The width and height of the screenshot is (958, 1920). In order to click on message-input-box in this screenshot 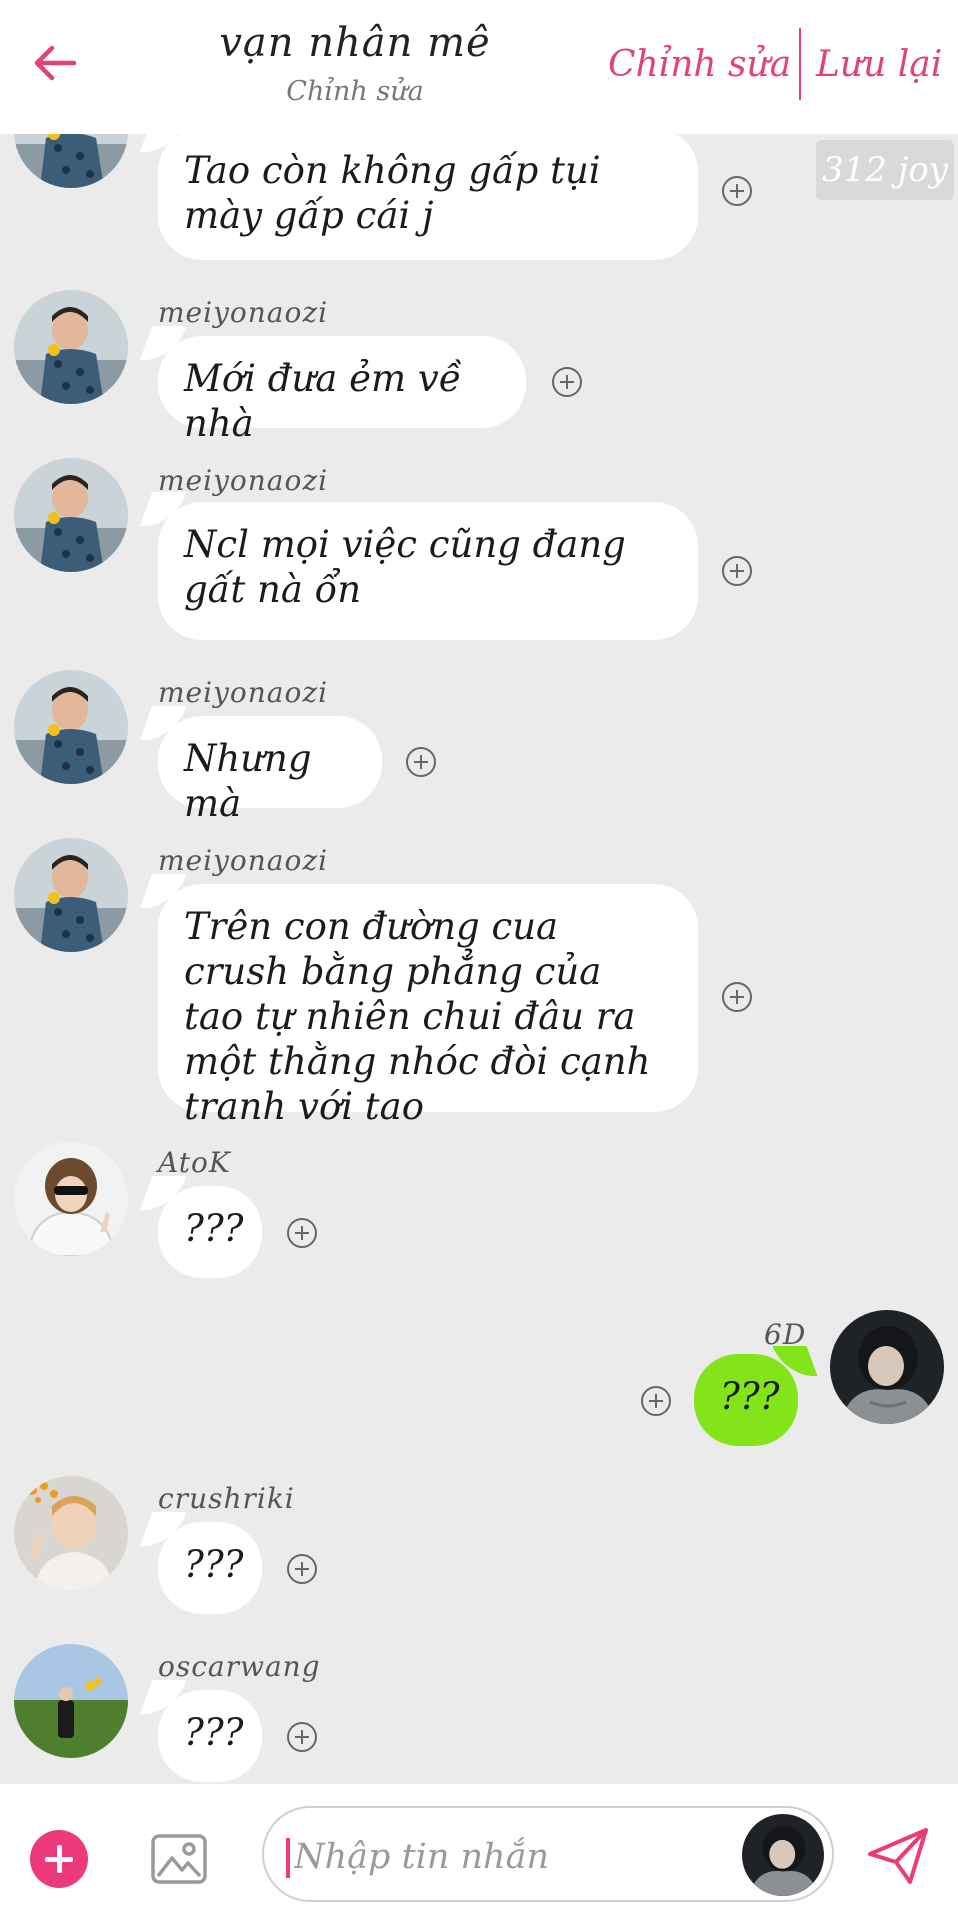, I will do `click(548, 1854)`.